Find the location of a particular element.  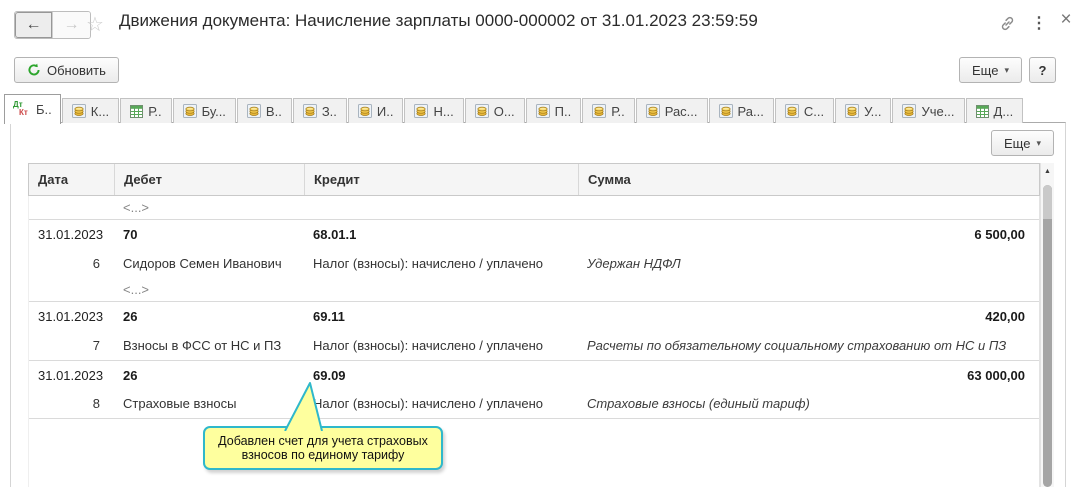

cell-sum: 63 000,00 is located at coordinates (996, 375).